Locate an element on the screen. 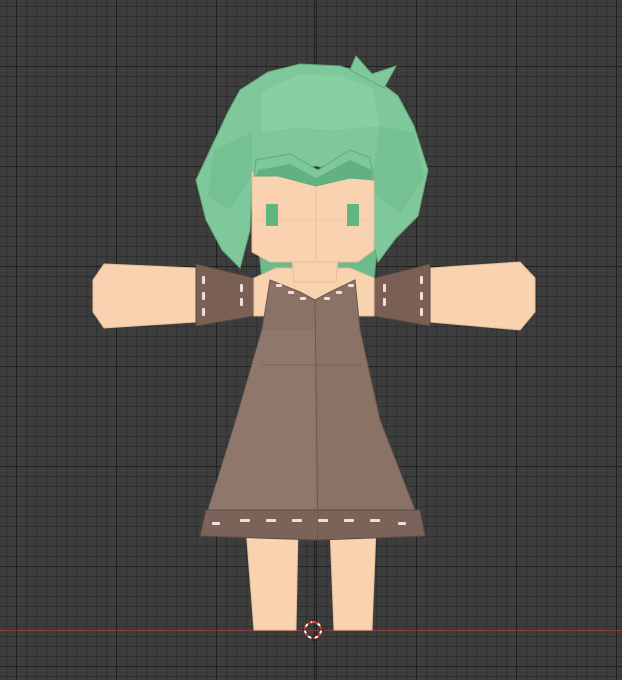  right-leg is located at coordinates (353, 579).